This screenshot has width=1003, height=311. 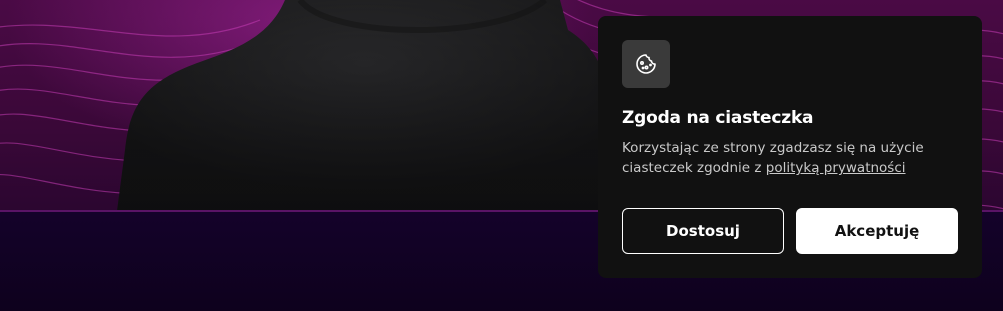 What do you see at coordinates (718, 118) in the screenshot?
I see `dialog-title: Zgoda na ciasteczka` at bounding box center [718, 118].